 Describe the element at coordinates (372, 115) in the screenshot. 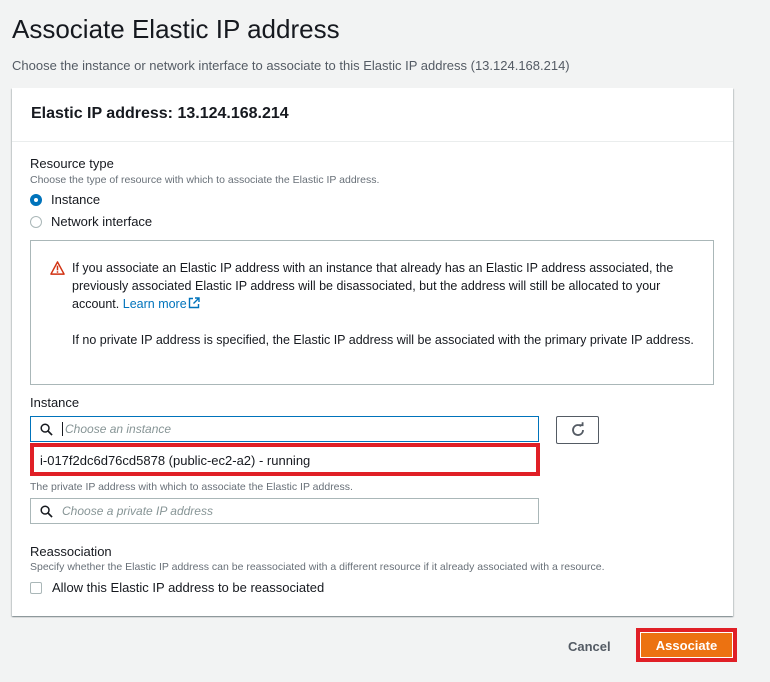

I see `card-header: Elastic IP address: 13.124.168.214` at that location.